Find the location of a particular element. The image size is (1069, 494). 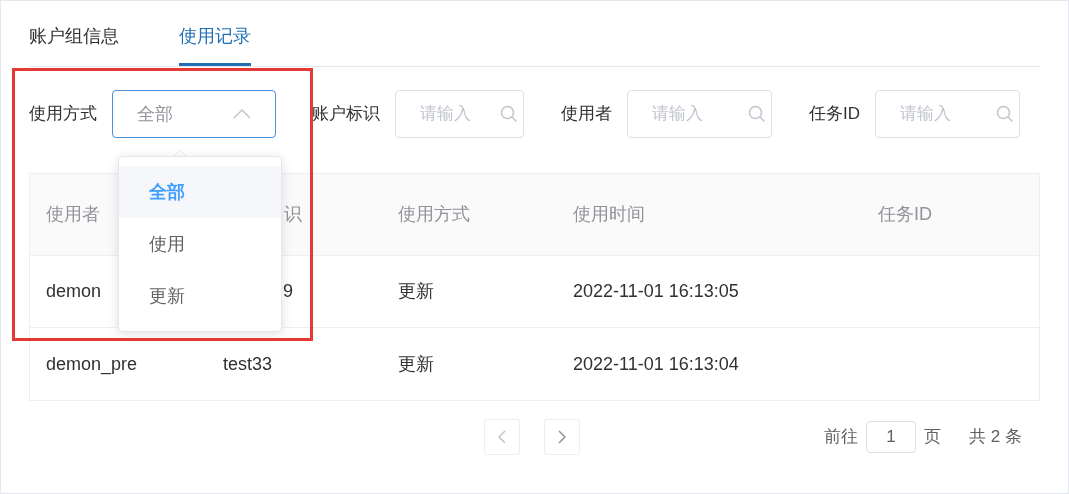

select-field: 全部 is located at coordinates (194, 114).